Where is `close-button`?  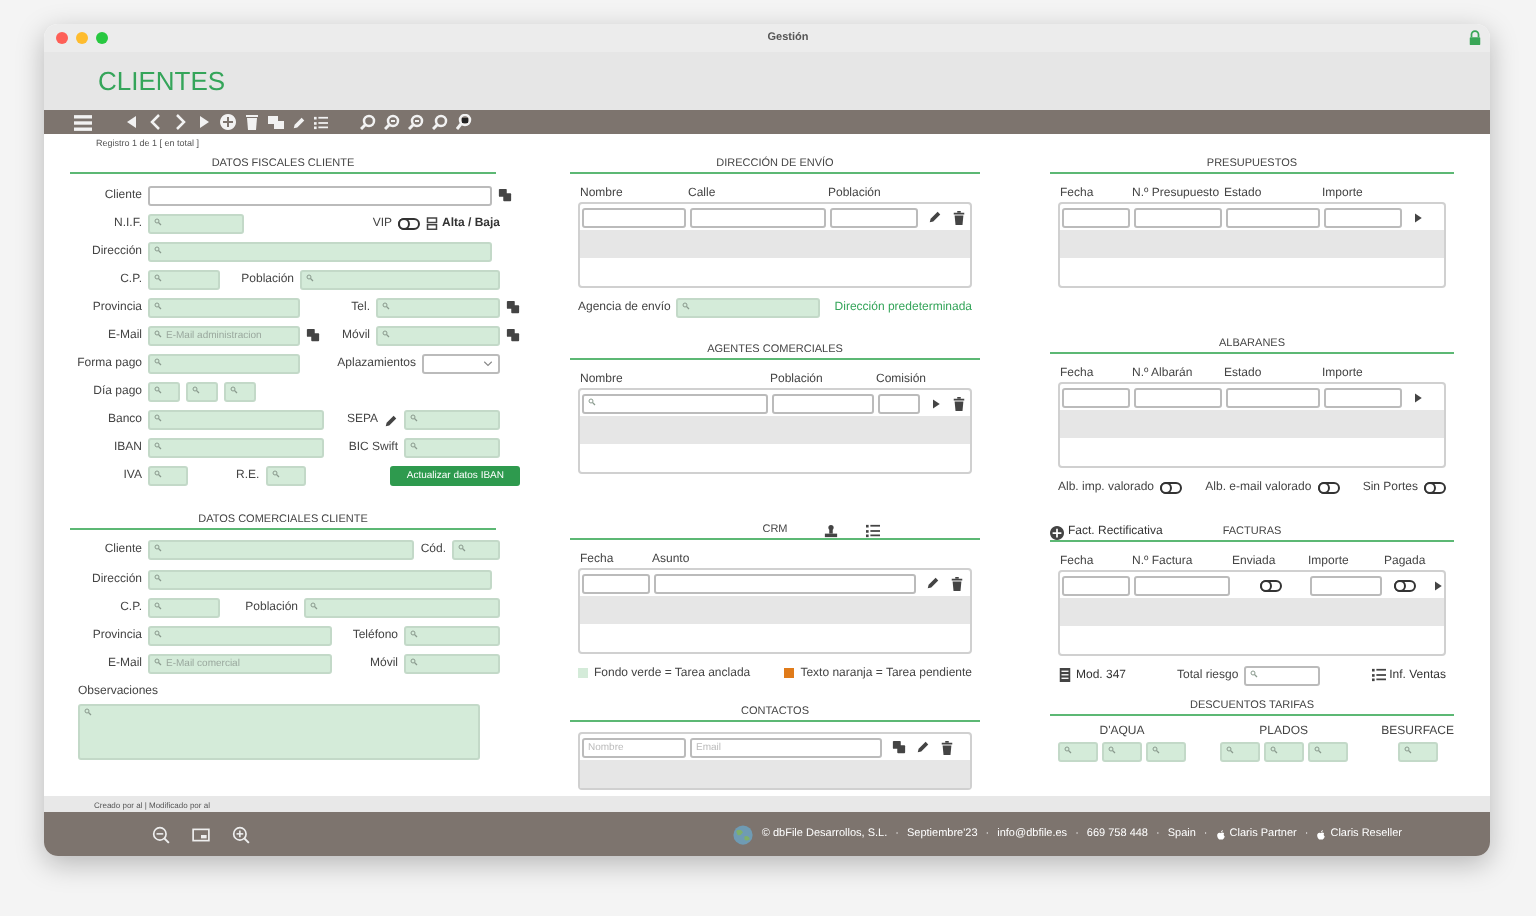 close-button is located at coordinates (62, 38).